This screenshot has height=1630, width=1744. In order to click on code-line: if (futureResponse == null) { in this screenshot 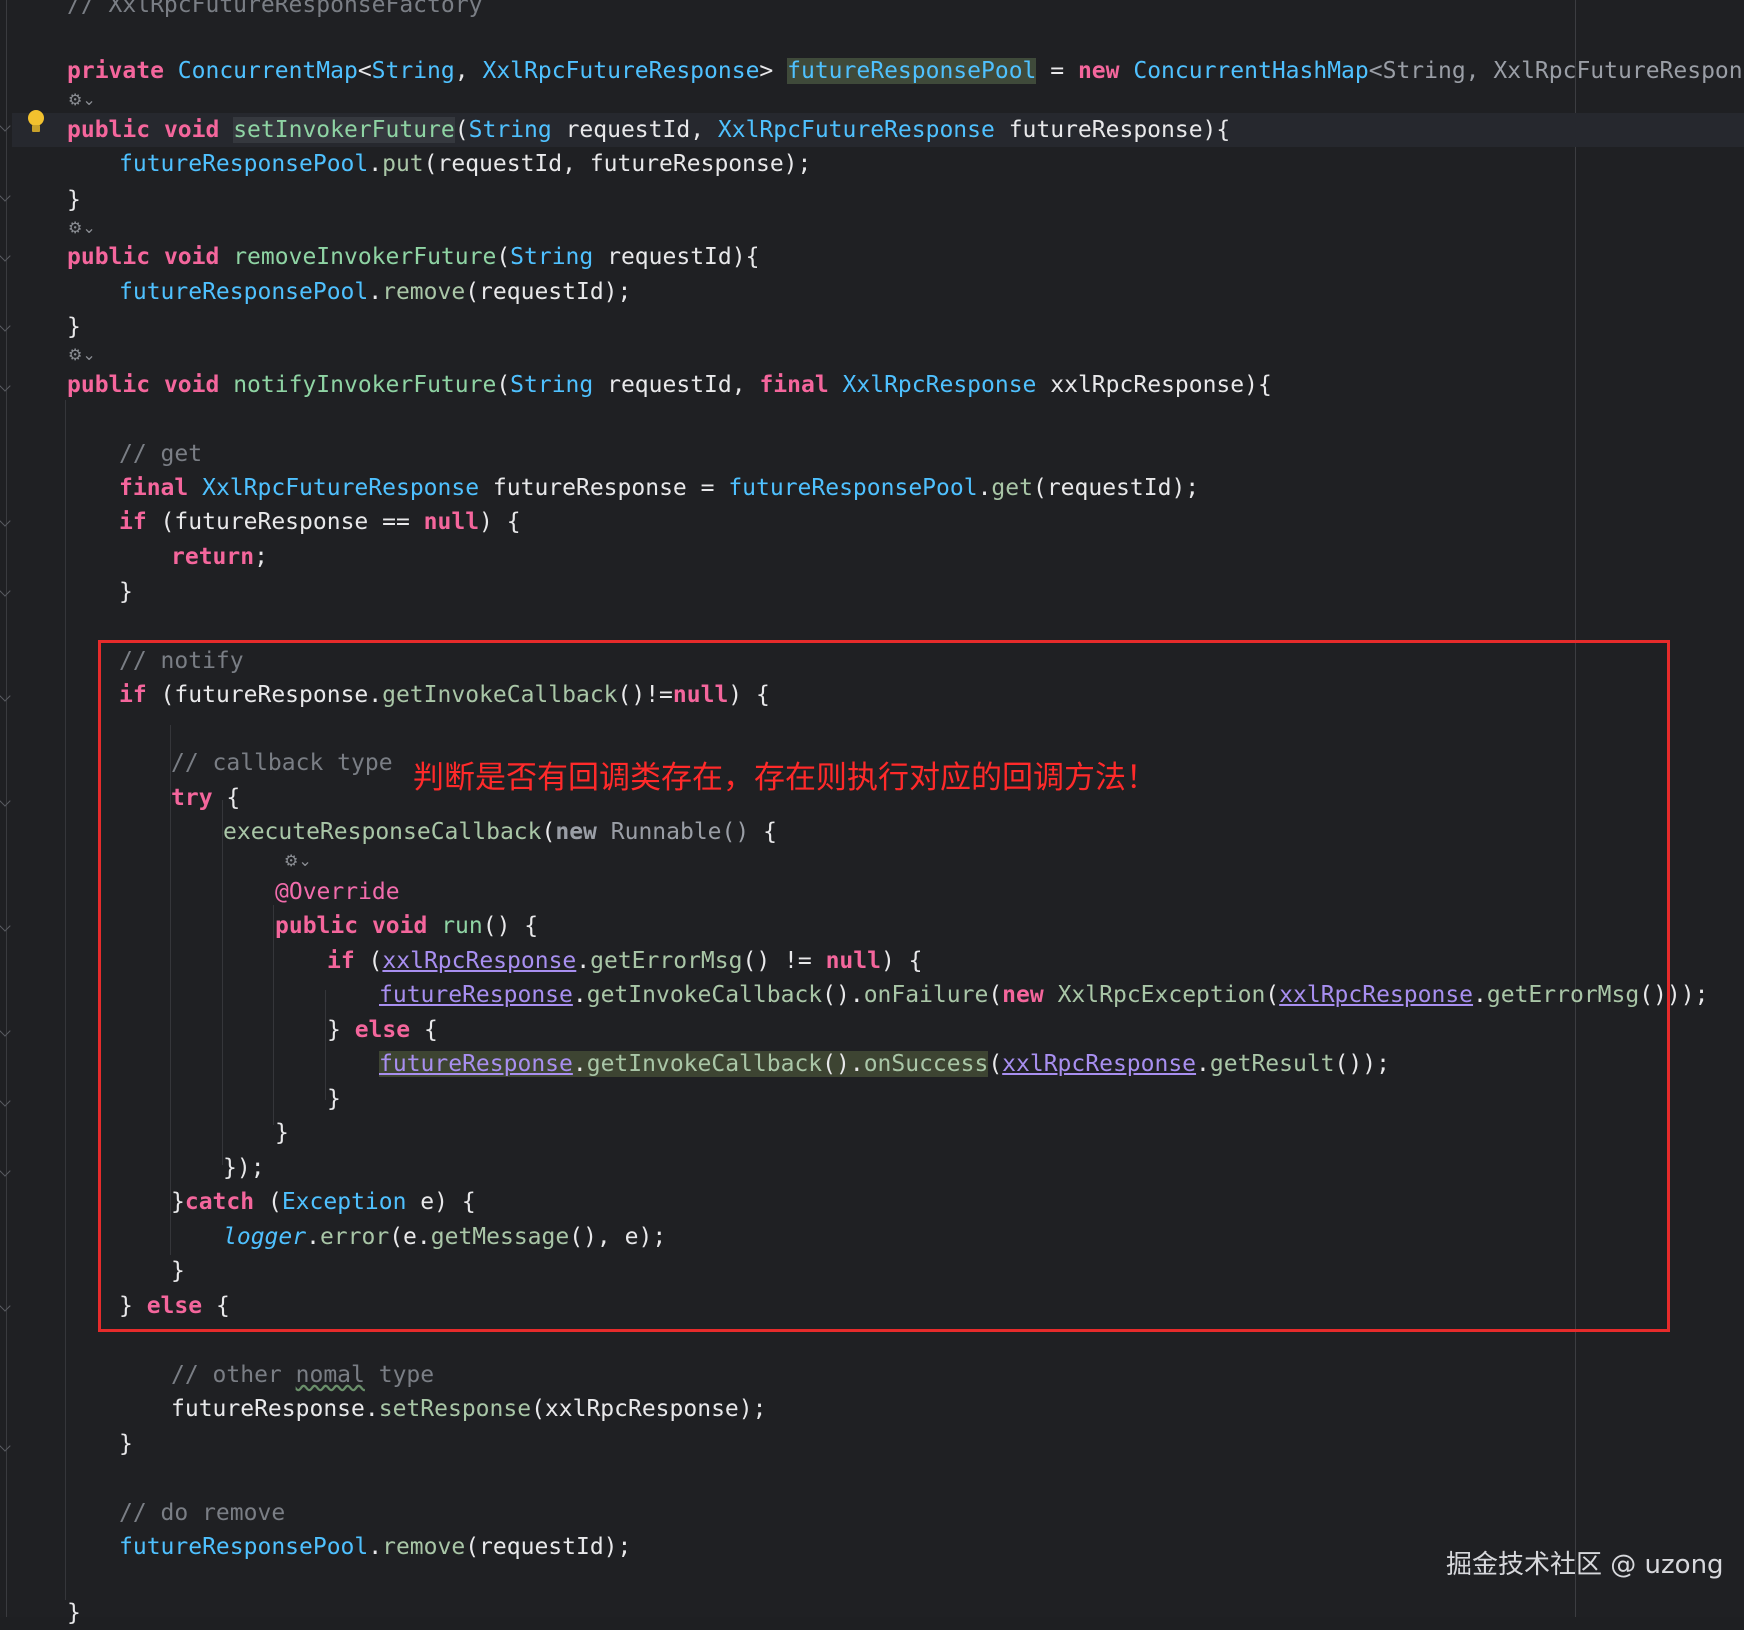, I will do `click(320, 522)`.